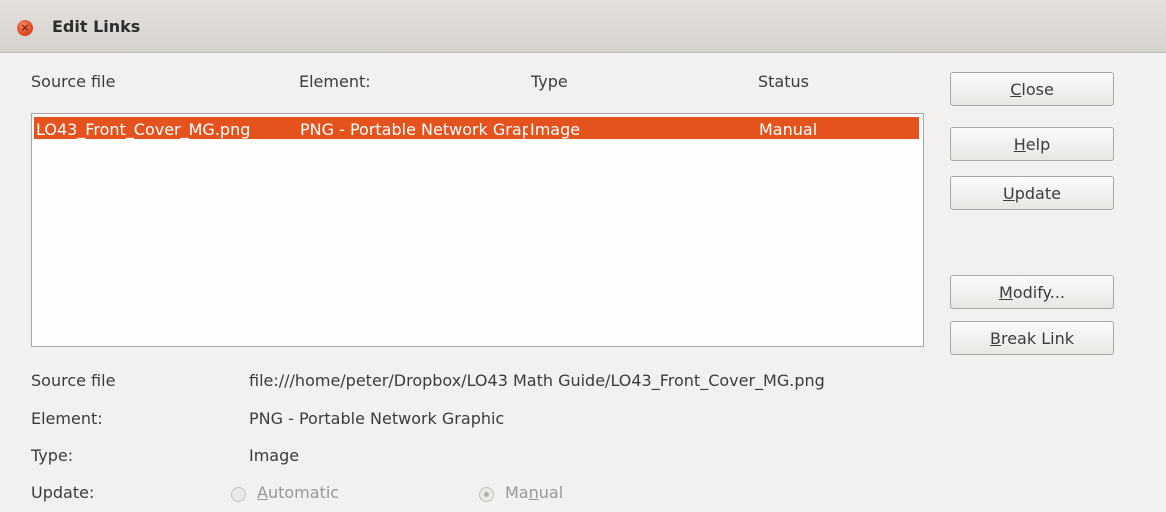 Image resolution: width=1166 pixels, height=512 pixels. Describe the element at coordinates (274, 455) in the screenshot. I see `type-value: Image` at that location.